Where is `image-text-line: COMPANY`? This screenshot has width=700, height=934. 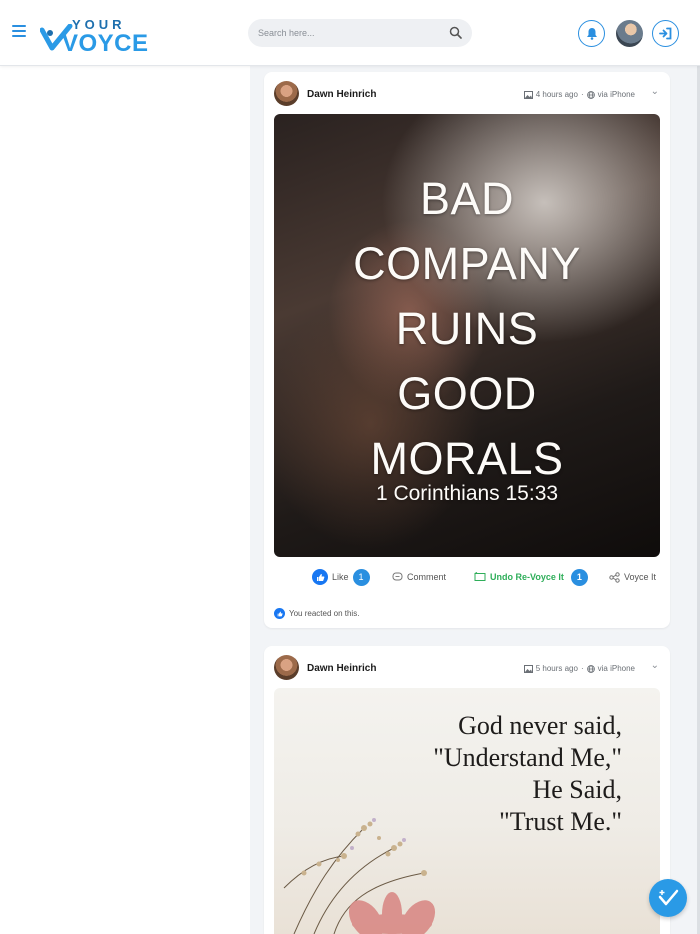
image-text-line: COMPANY is located at coordinates (467, 263).